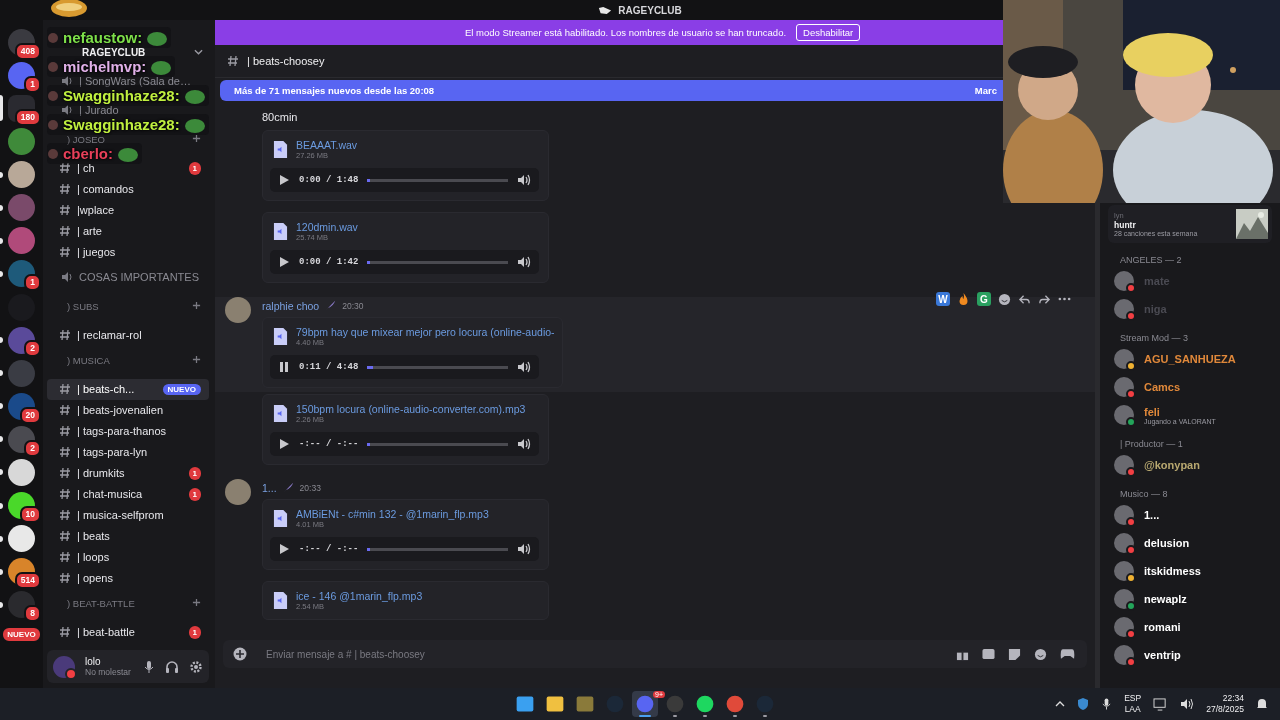 Image resolution: width=1280 pixels, height=720 pixels. I want to click on playback-time: 0:00 / 1:48, so click(329, 180).